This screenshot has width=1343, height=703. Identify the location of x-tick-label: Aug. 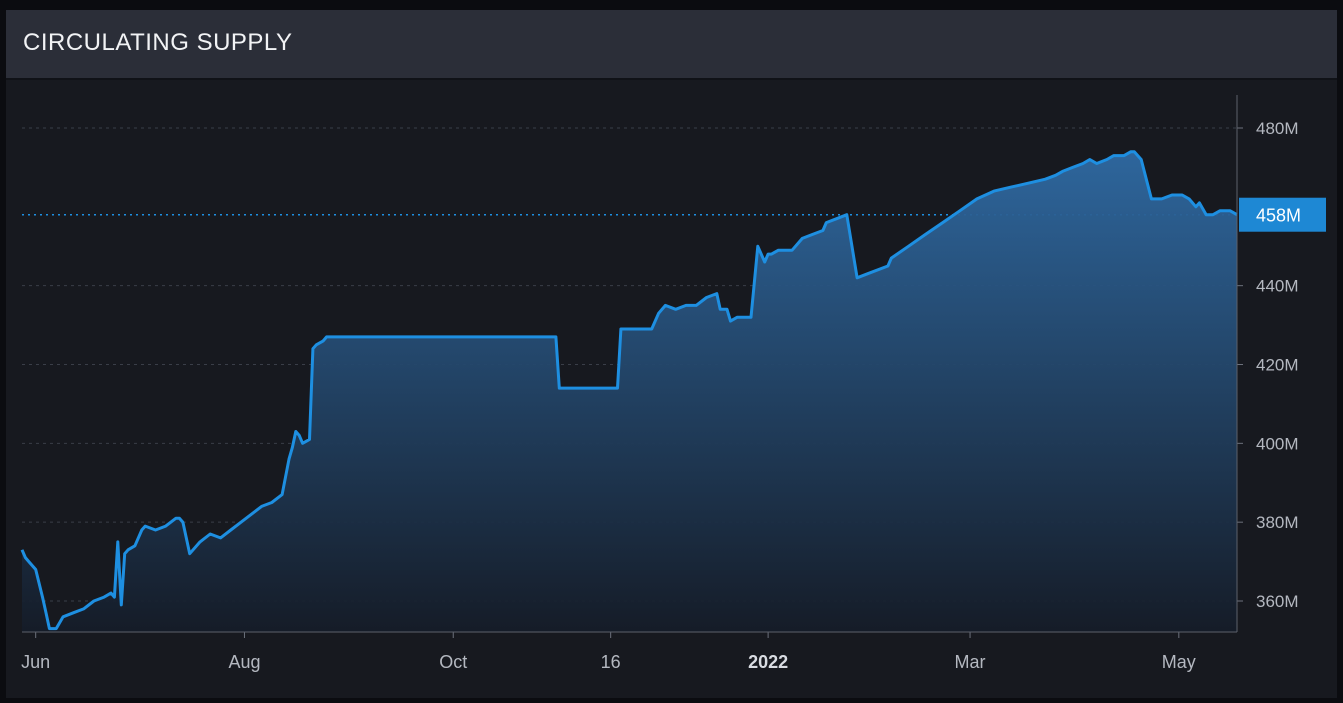
(244, 662).